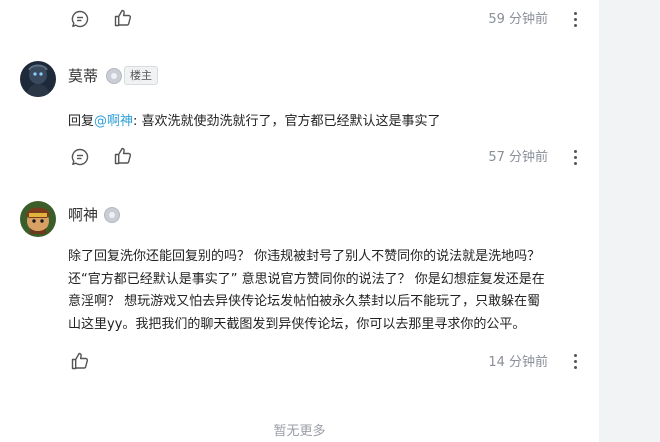  Describe the element at coordinates (113, 121) in the screenshot. I see `mention-link: @啊神` at that location.